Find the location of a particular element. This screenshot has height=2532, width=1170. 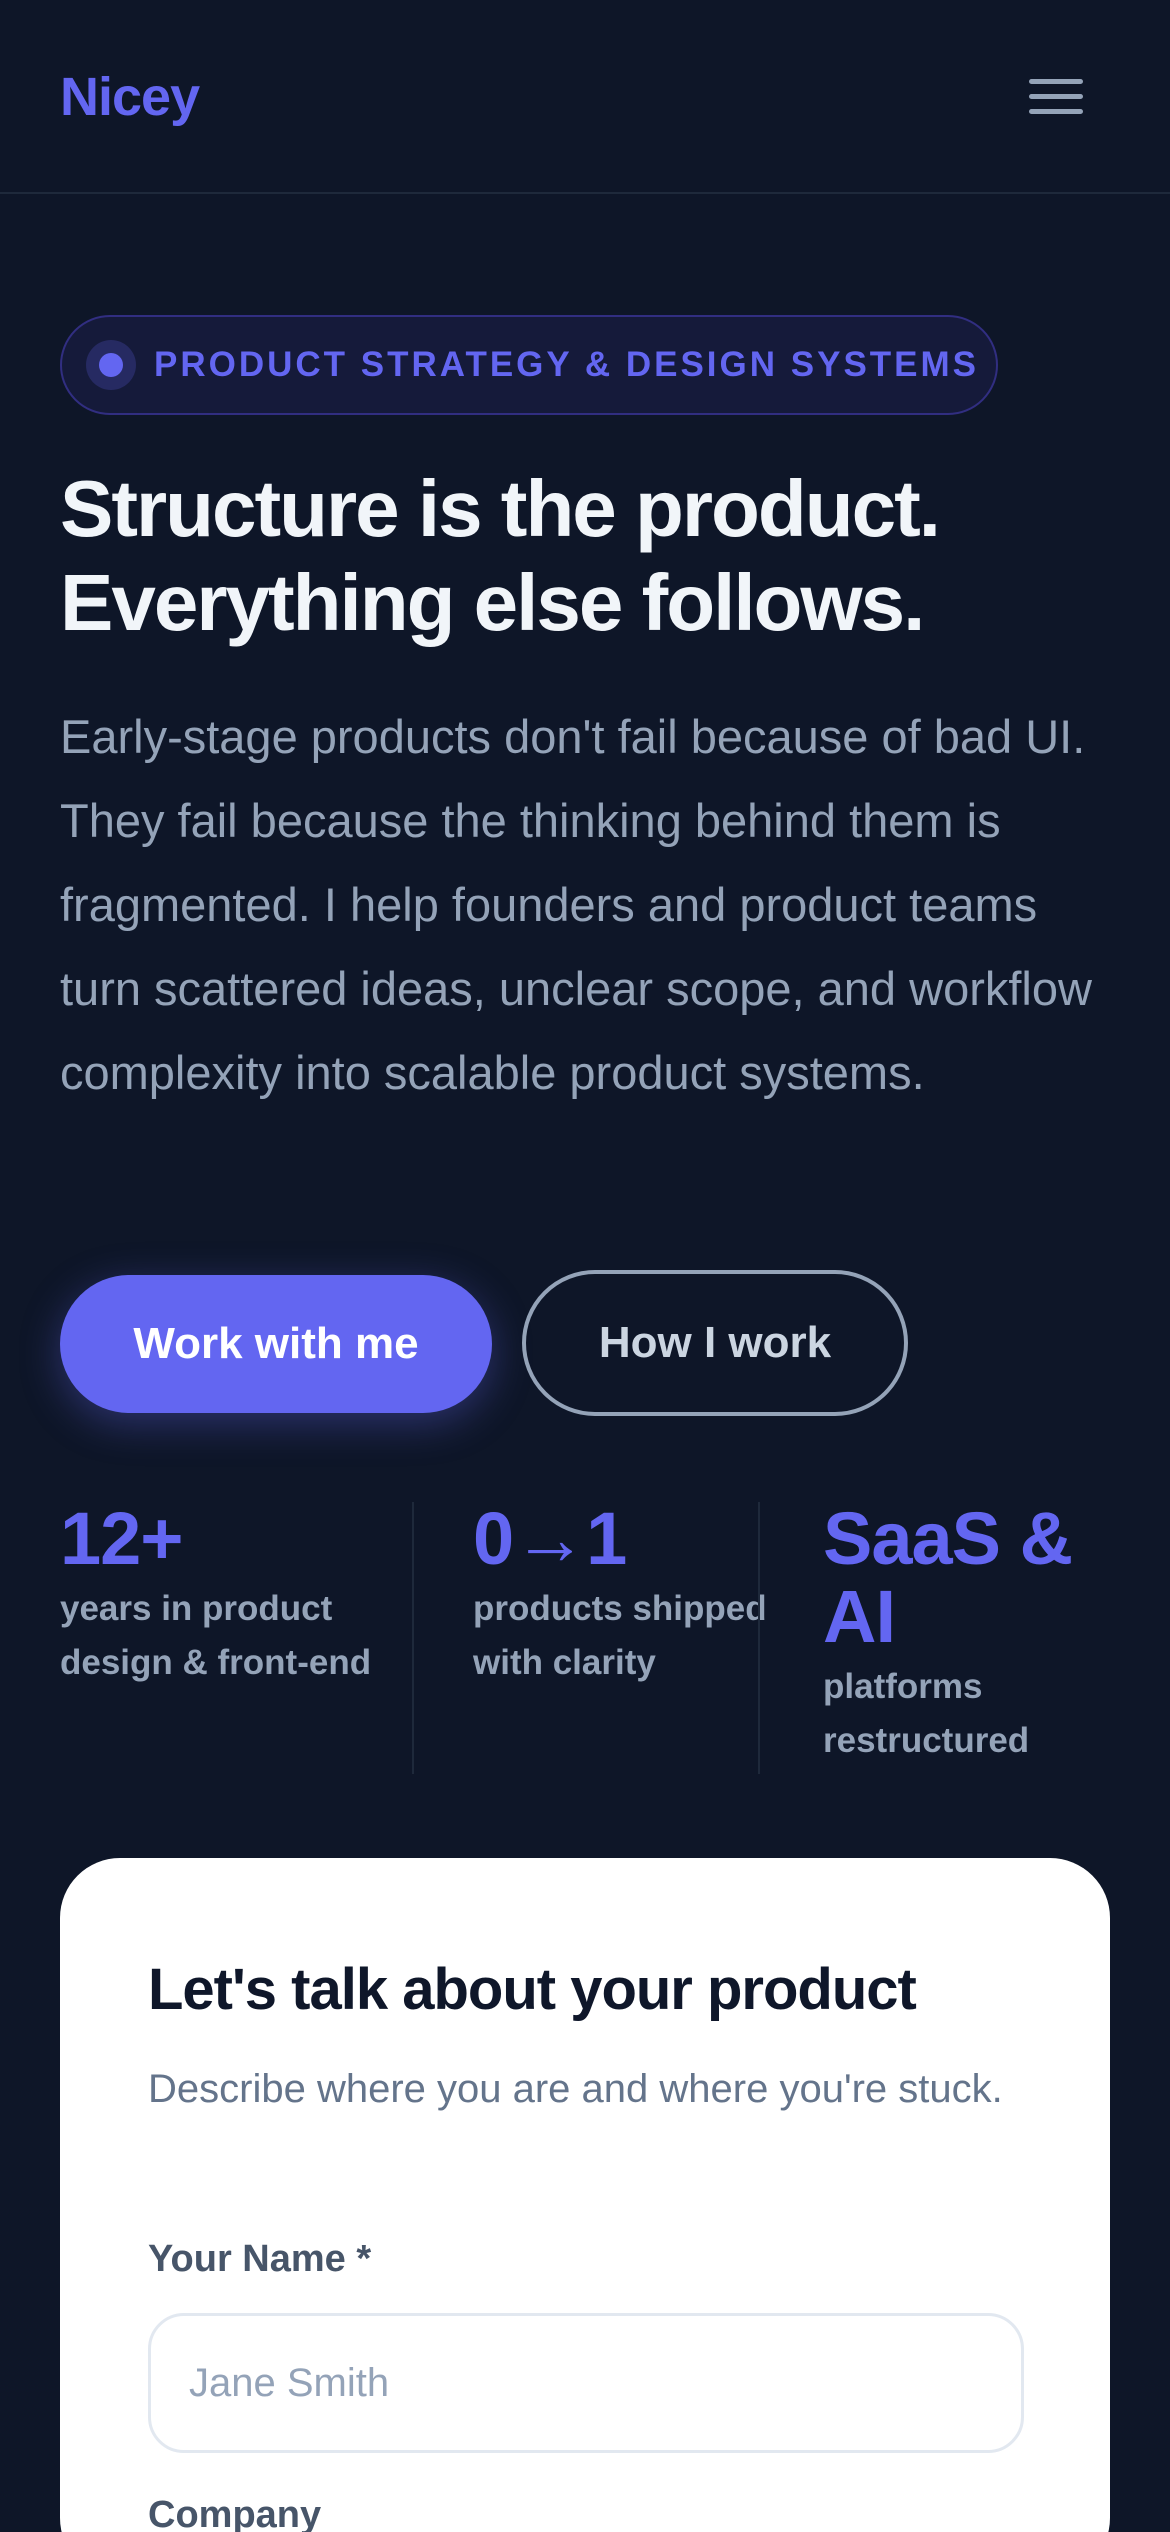

name-input is located at coordinates (586, 2383).